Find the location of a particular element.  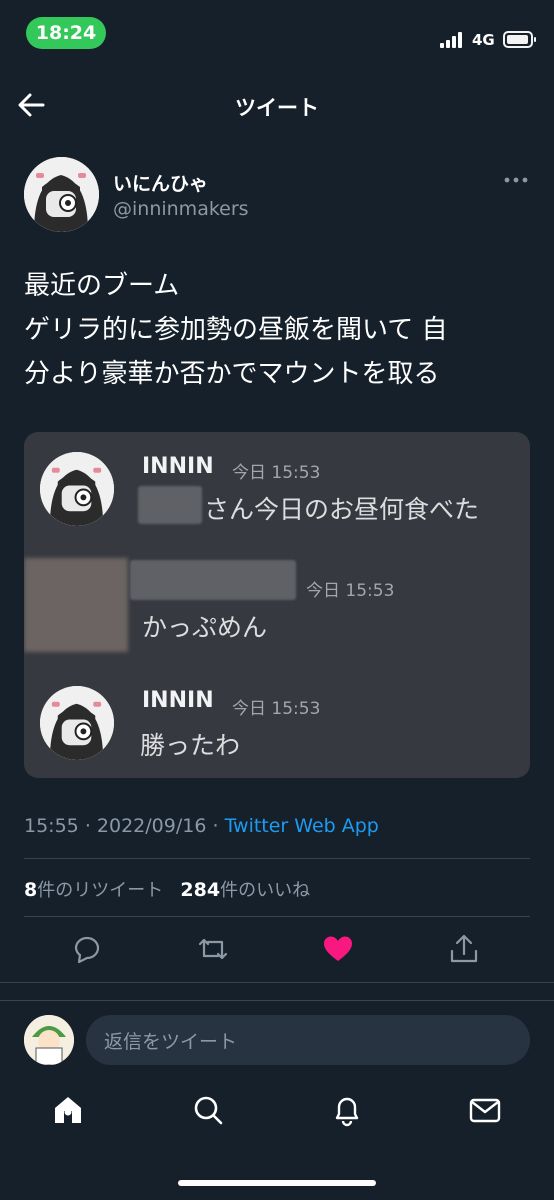

reply-icon is located at coordinates (87, 950).